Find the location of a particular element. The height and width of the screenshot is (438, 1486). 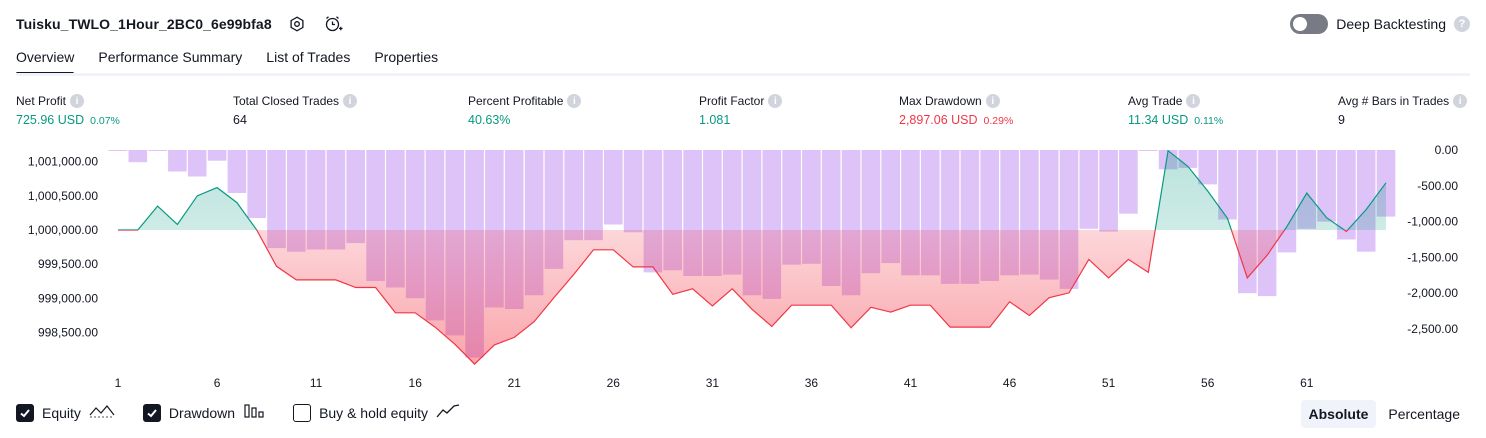

stat-total-closed-trades: Total Closed Trades i 64 is located at coordinates (295, 111).